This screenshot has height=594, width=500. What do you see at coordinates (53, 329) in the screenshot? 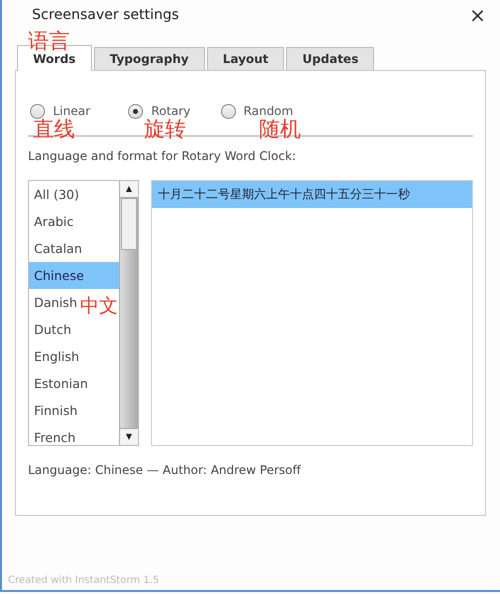
I see `list-item: Dutch` at bounding box center [53, 329].